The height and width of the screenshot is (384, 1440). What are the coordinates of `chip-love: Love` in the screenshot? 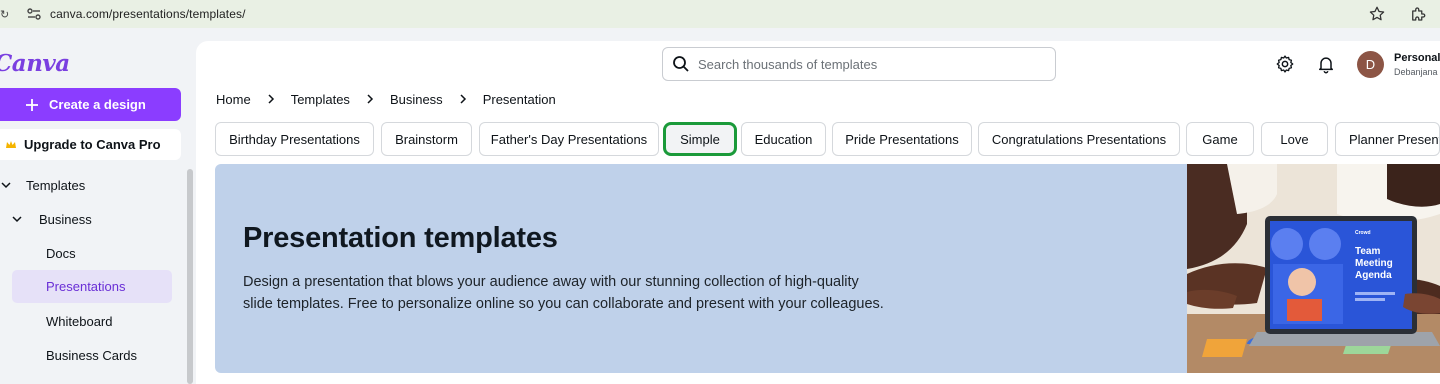 It's located at (1294, 139).